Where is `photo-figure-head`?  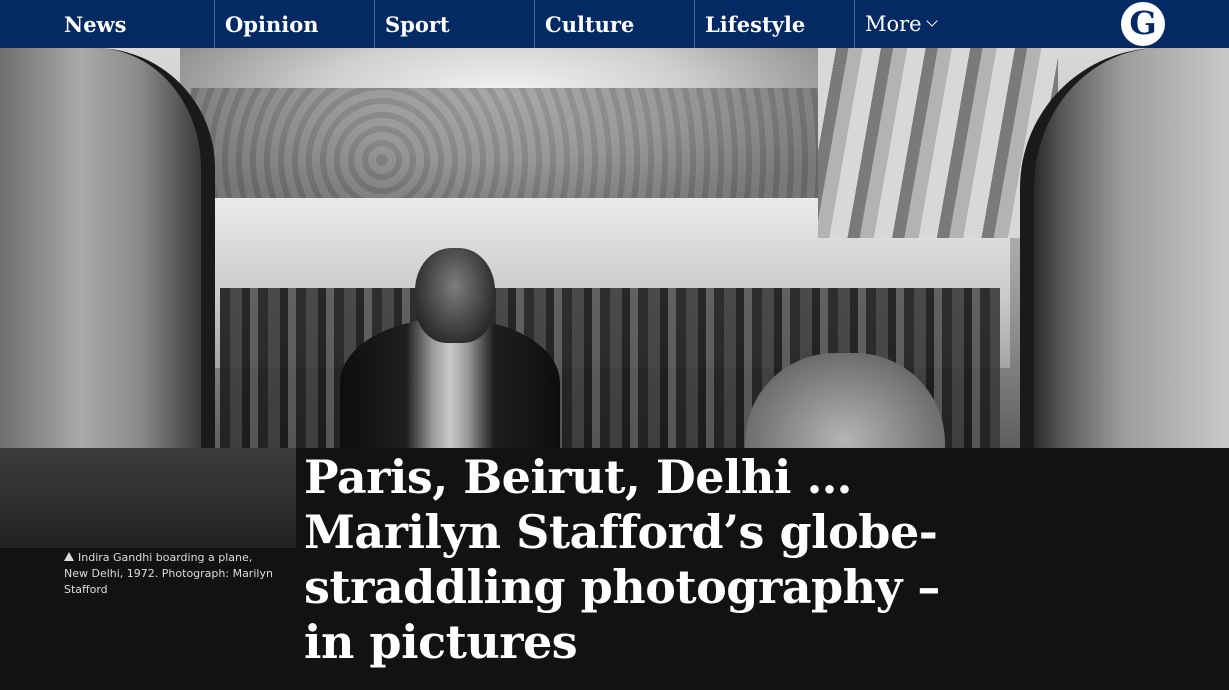 photo-figure-head is located at coordinates (455, 295).